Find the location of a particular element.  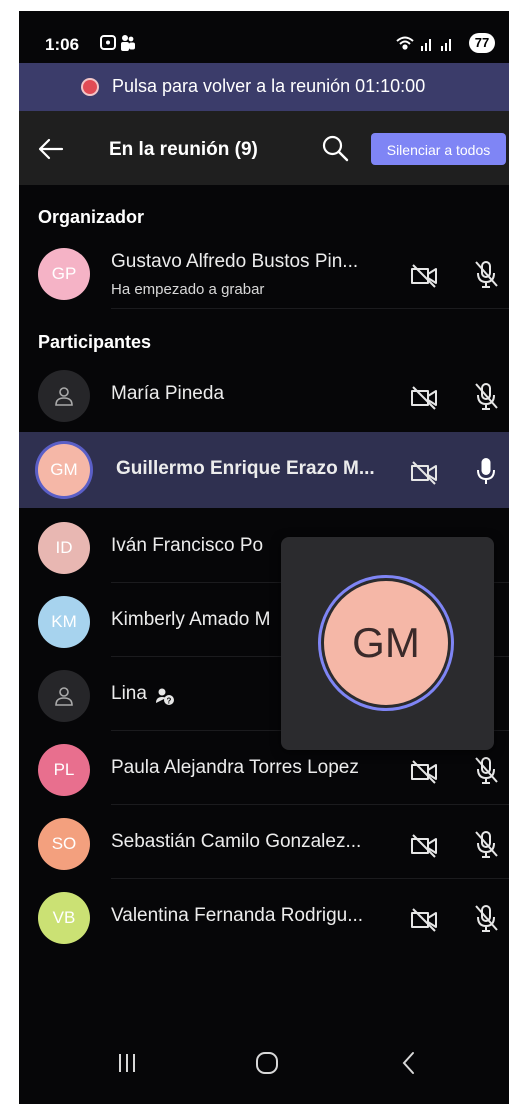

status-time: 1:06 is located at coordinates (62, 44).